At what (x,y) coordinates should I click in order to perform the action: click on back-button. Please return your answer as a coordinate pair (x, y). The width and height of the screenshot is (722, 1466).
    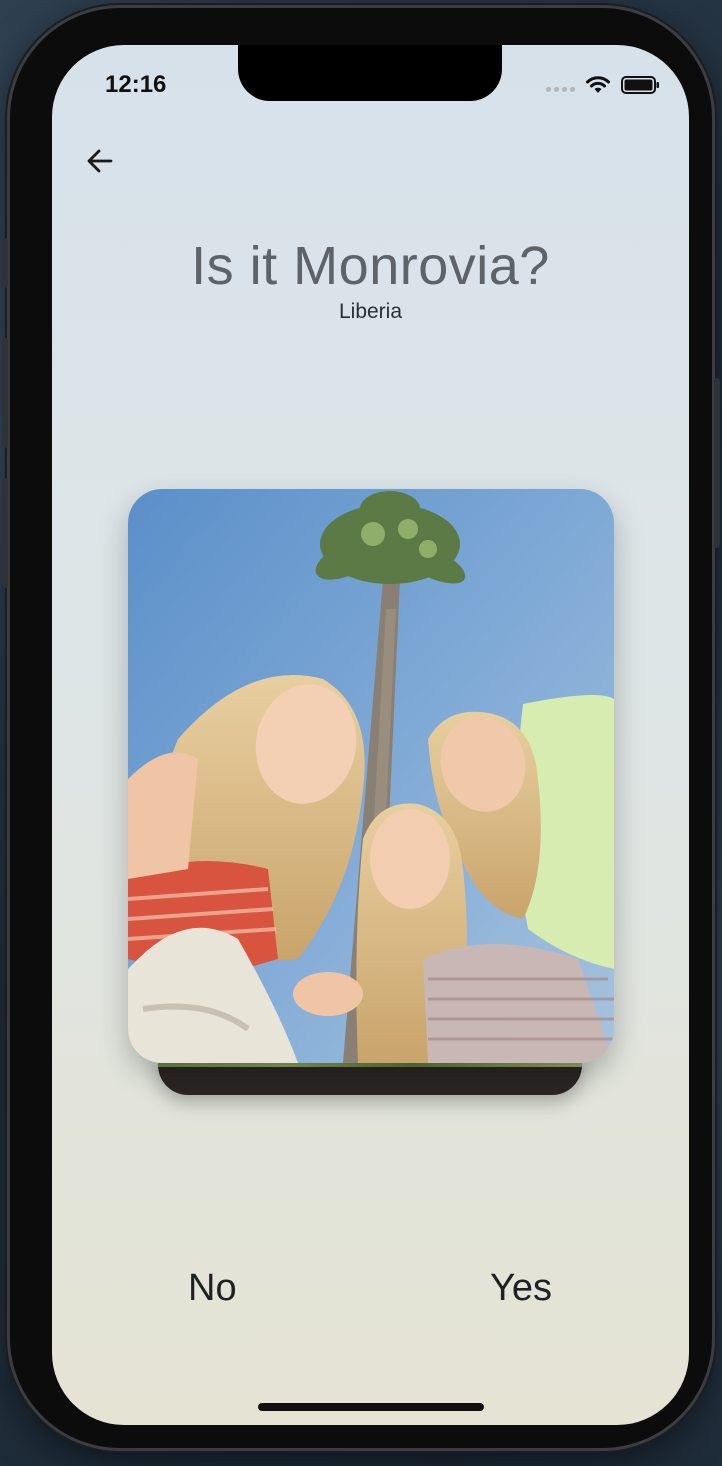
    Looking at the image, I should click on (100, 161).